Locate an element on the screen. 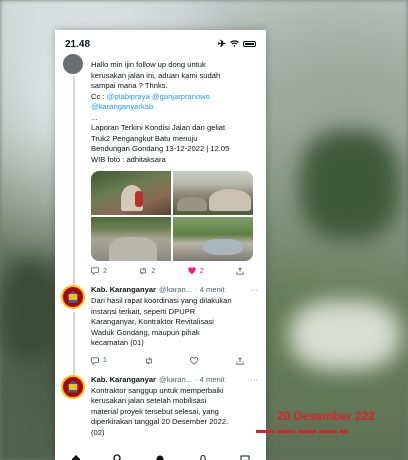 Image resolution: width=408 pixels, height=460 pixels. battery-icon is located at coordinates (249, 44).